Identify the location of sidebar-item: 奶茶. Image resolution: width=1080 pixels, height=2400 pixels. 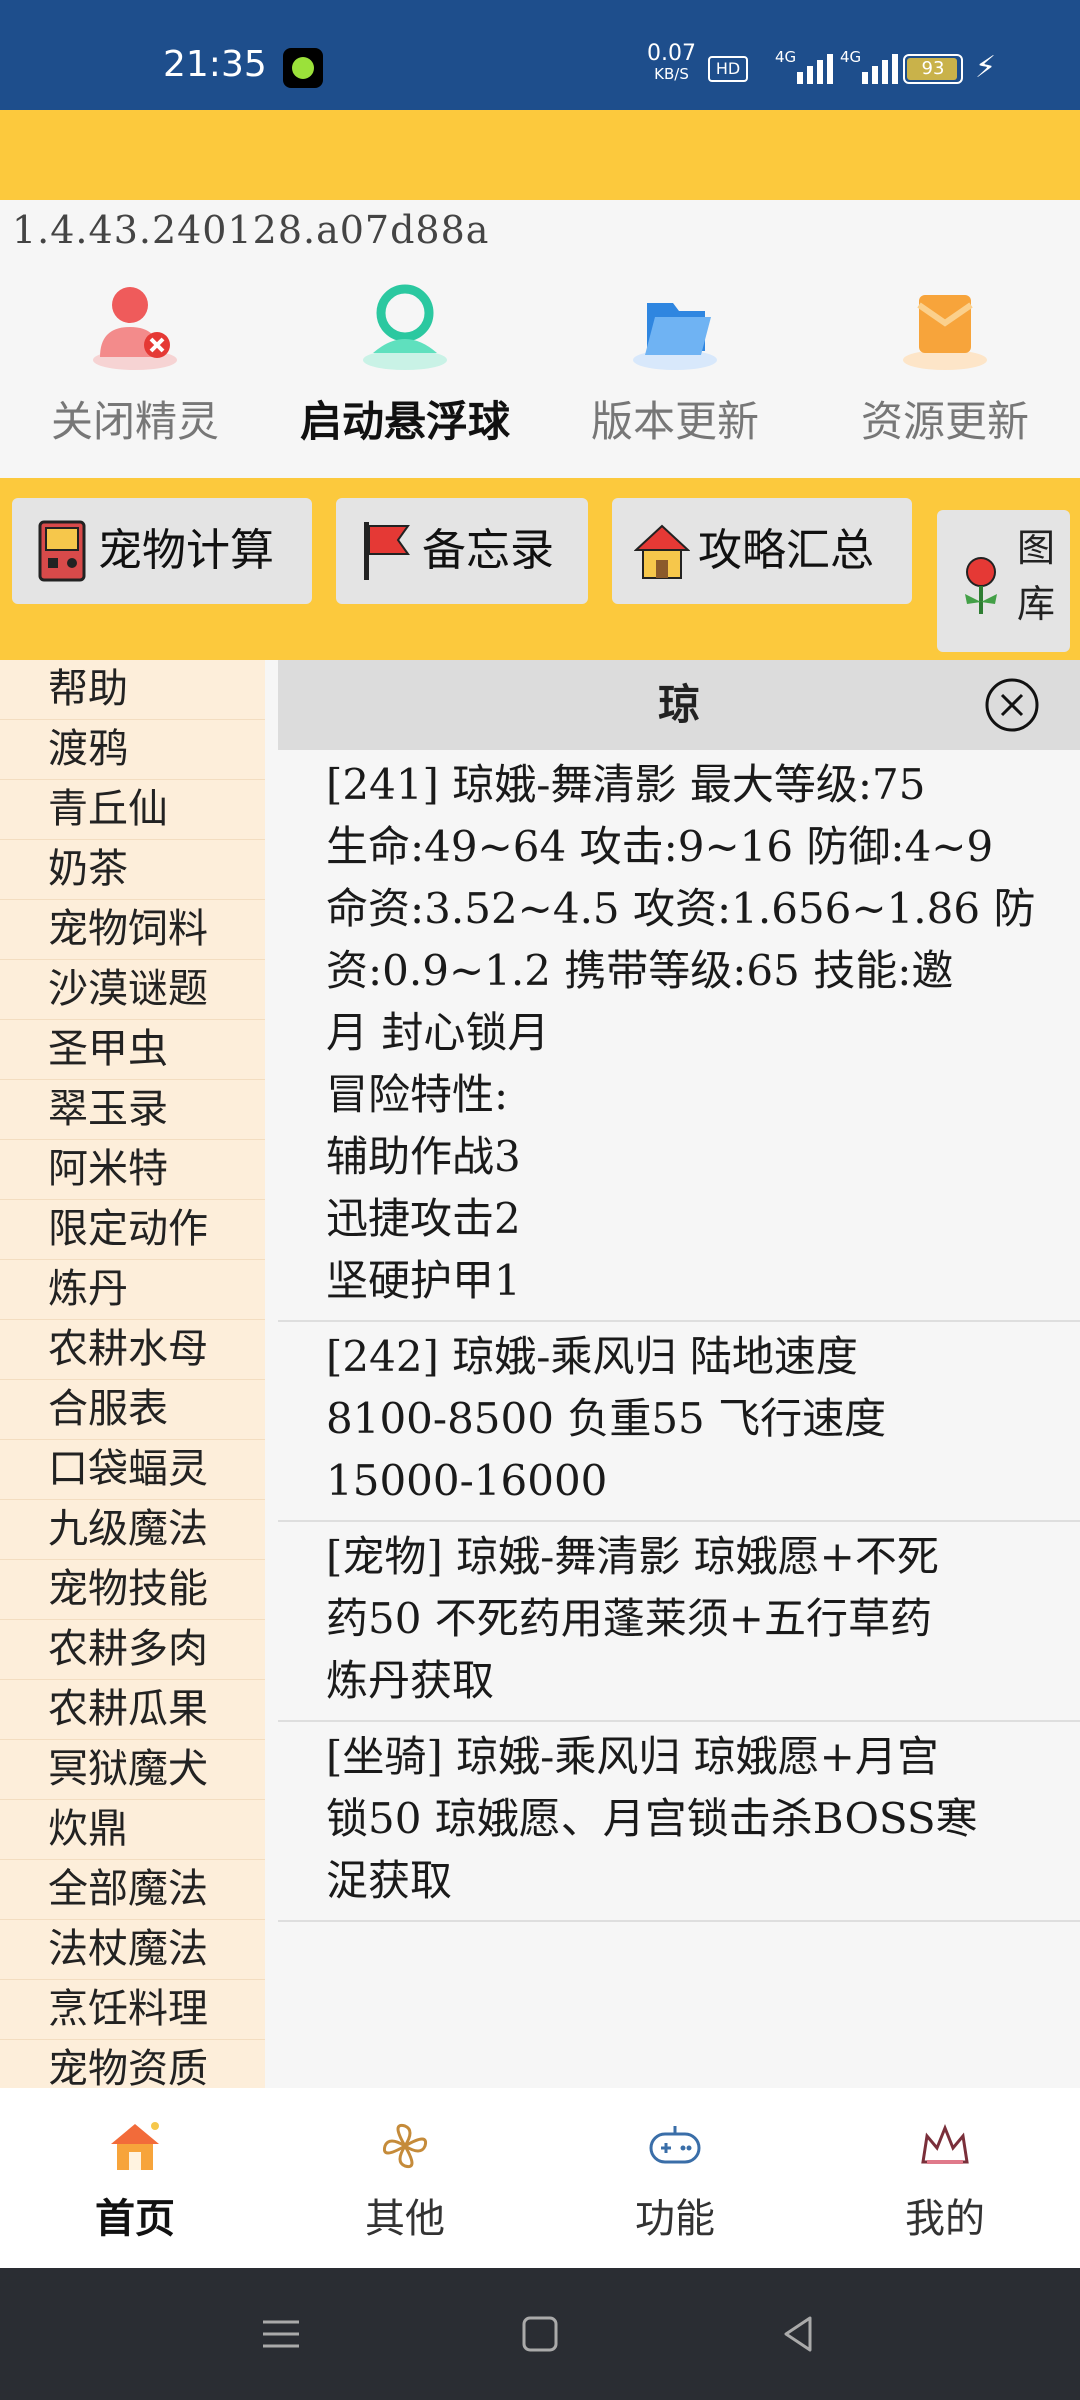
(132, 870).